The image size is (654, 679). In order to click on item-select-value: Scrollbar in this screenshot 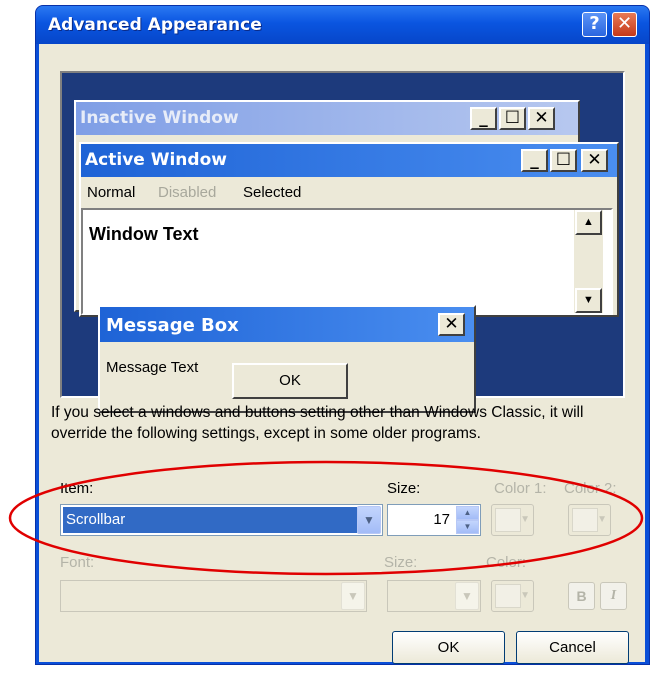, I will do `click(210, 520)`.